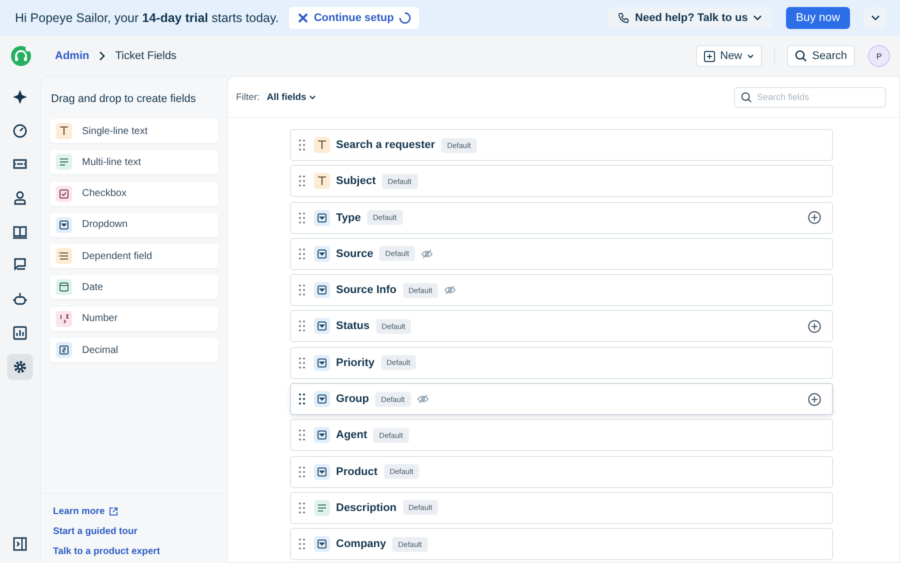 This screenshot has height=563, width=900. What do you see at coordinates (104, 194) in the screenshot?
I see `field-type-label: Checkbox` at bounding box center [104, 194].